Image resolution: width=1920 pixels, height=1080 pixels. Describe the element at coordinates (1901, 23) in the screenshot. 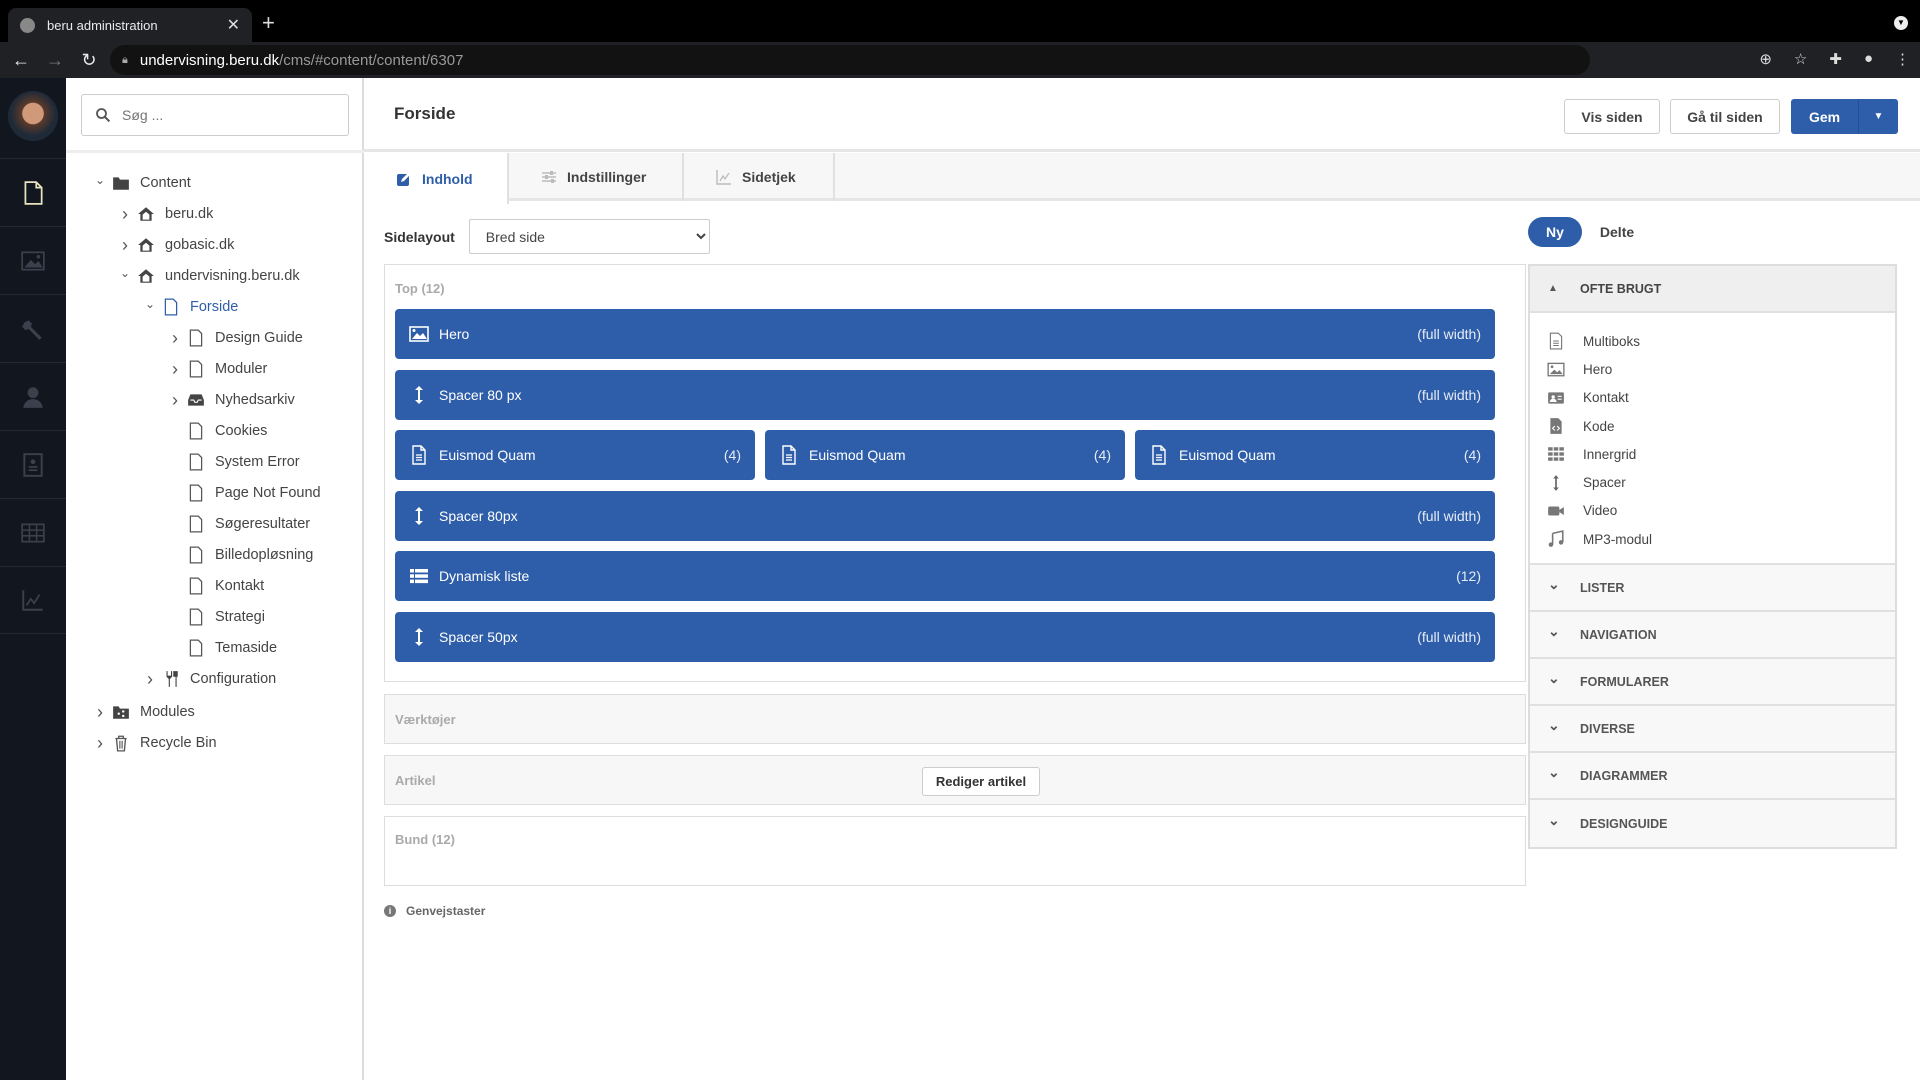

I see `tab-search-icon: ▼` at that location.